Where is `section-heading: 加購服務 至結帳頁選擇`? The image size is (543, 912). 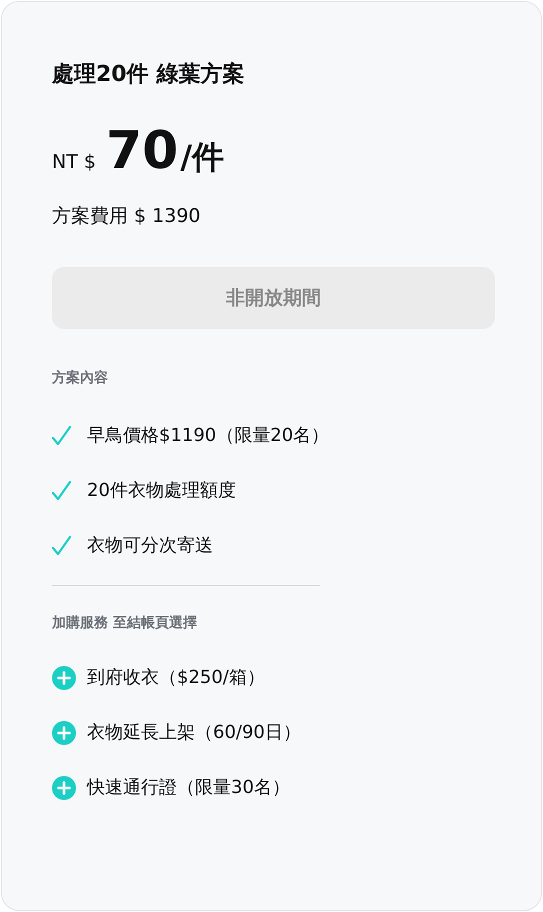
section-heading: 加購服務 至結帳頁選擇 is located at coordinates (124, 623).